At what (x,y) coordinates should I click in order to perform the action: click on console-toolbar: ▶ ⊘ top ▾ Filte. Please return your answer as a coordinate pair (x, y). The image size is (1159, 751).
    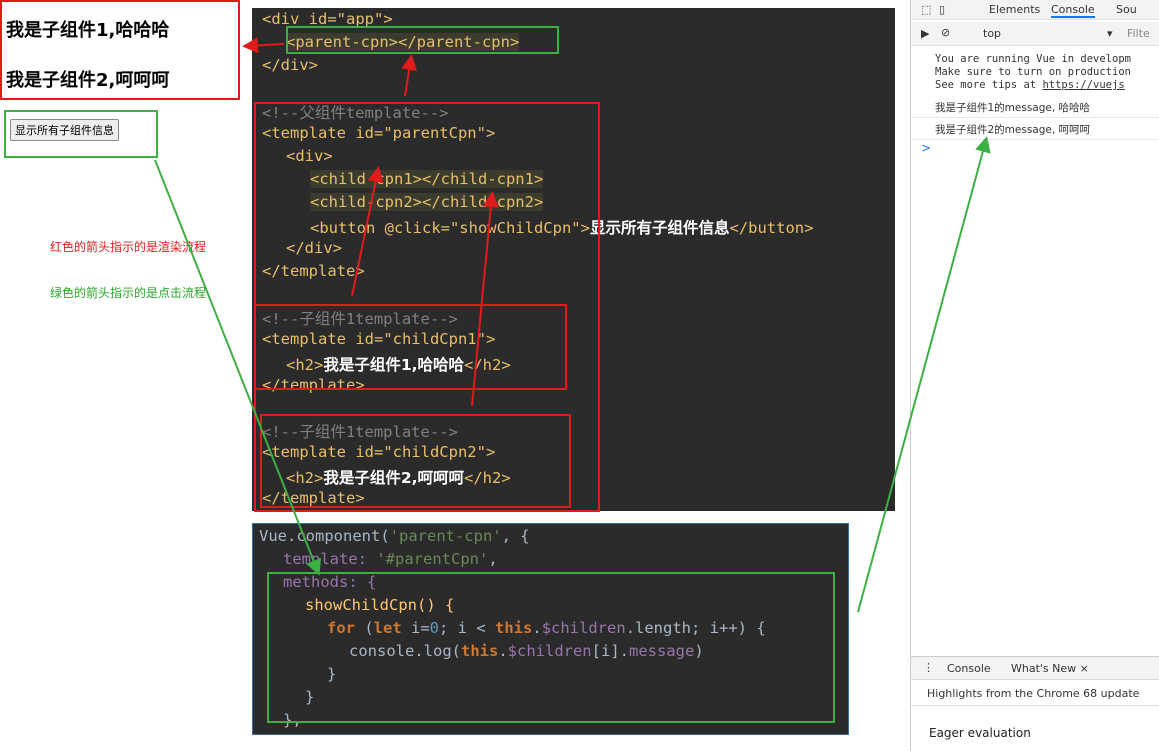
    Looking at the image, I should click on (1035, 34).